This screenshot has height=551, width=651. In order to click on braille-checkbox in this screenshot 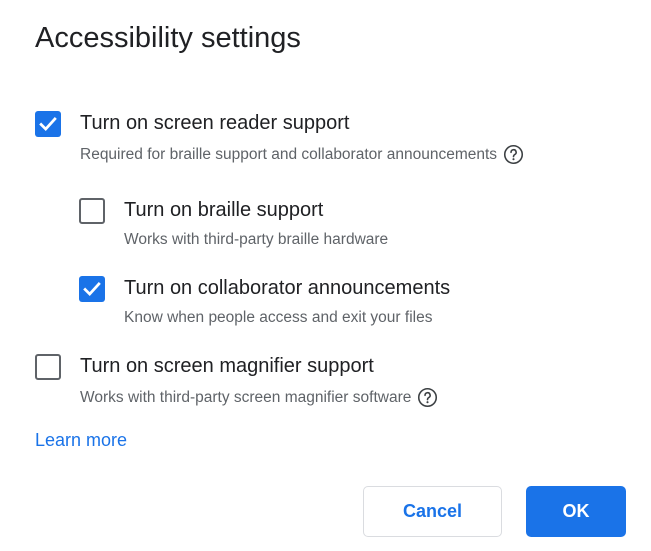, I will do `click(92, 211)`.